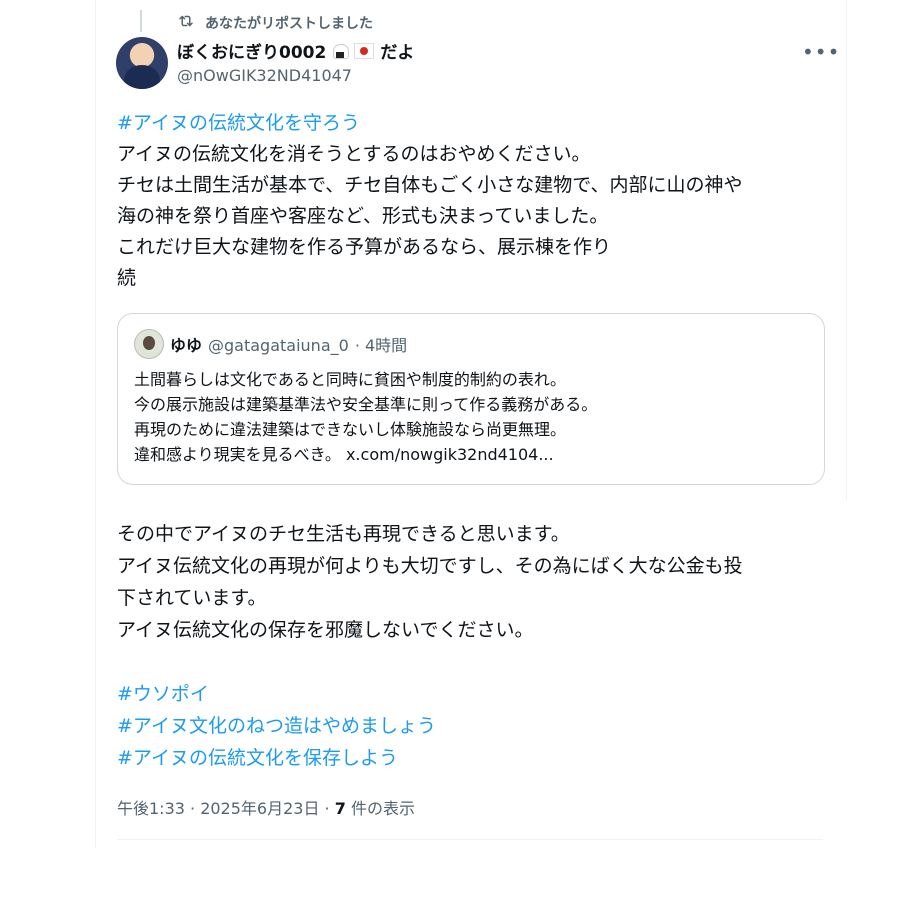  What do you see at coordinates (363, 216) in the screenshot?
I see `tweet-line: 海の神を祭り首座や客座など、形式も決まっていました。` at bounding box center [363, 216].